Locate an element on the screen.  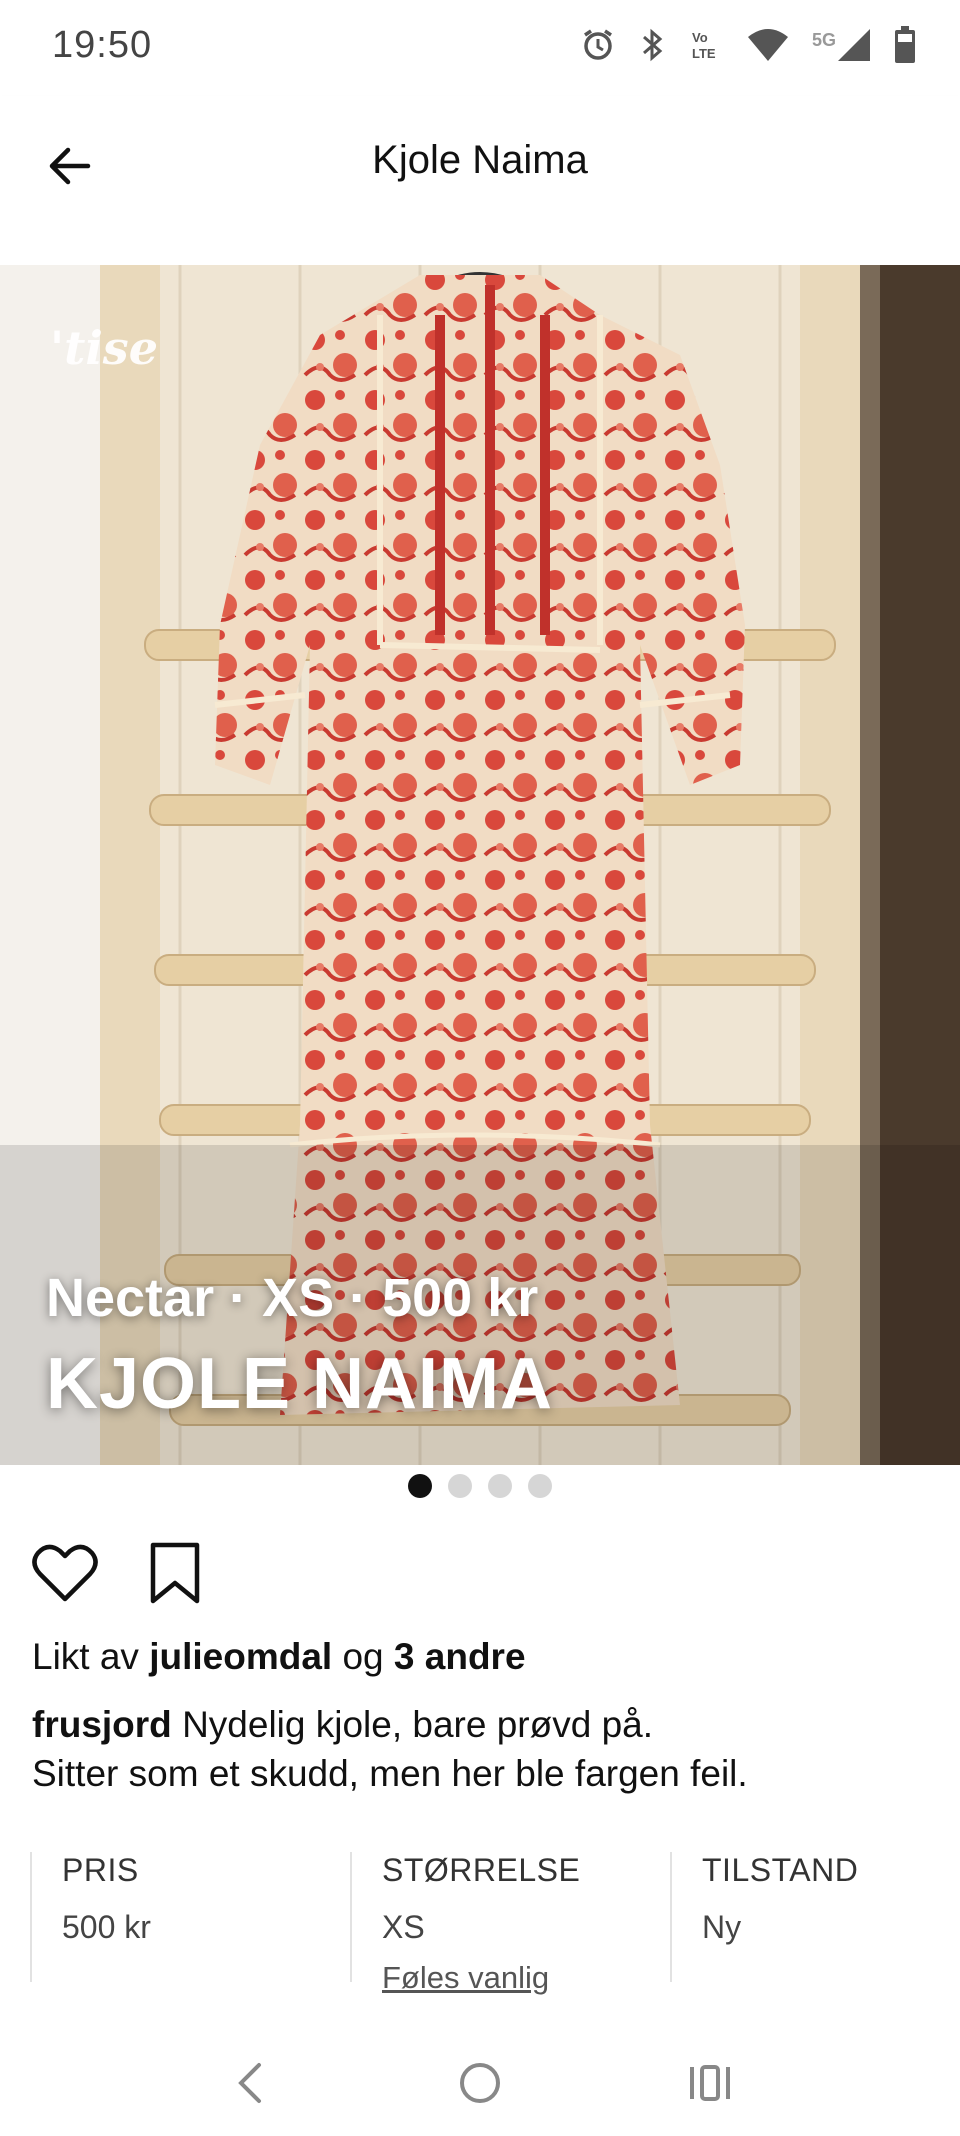
save-button is located at coordinates (175, 1573).